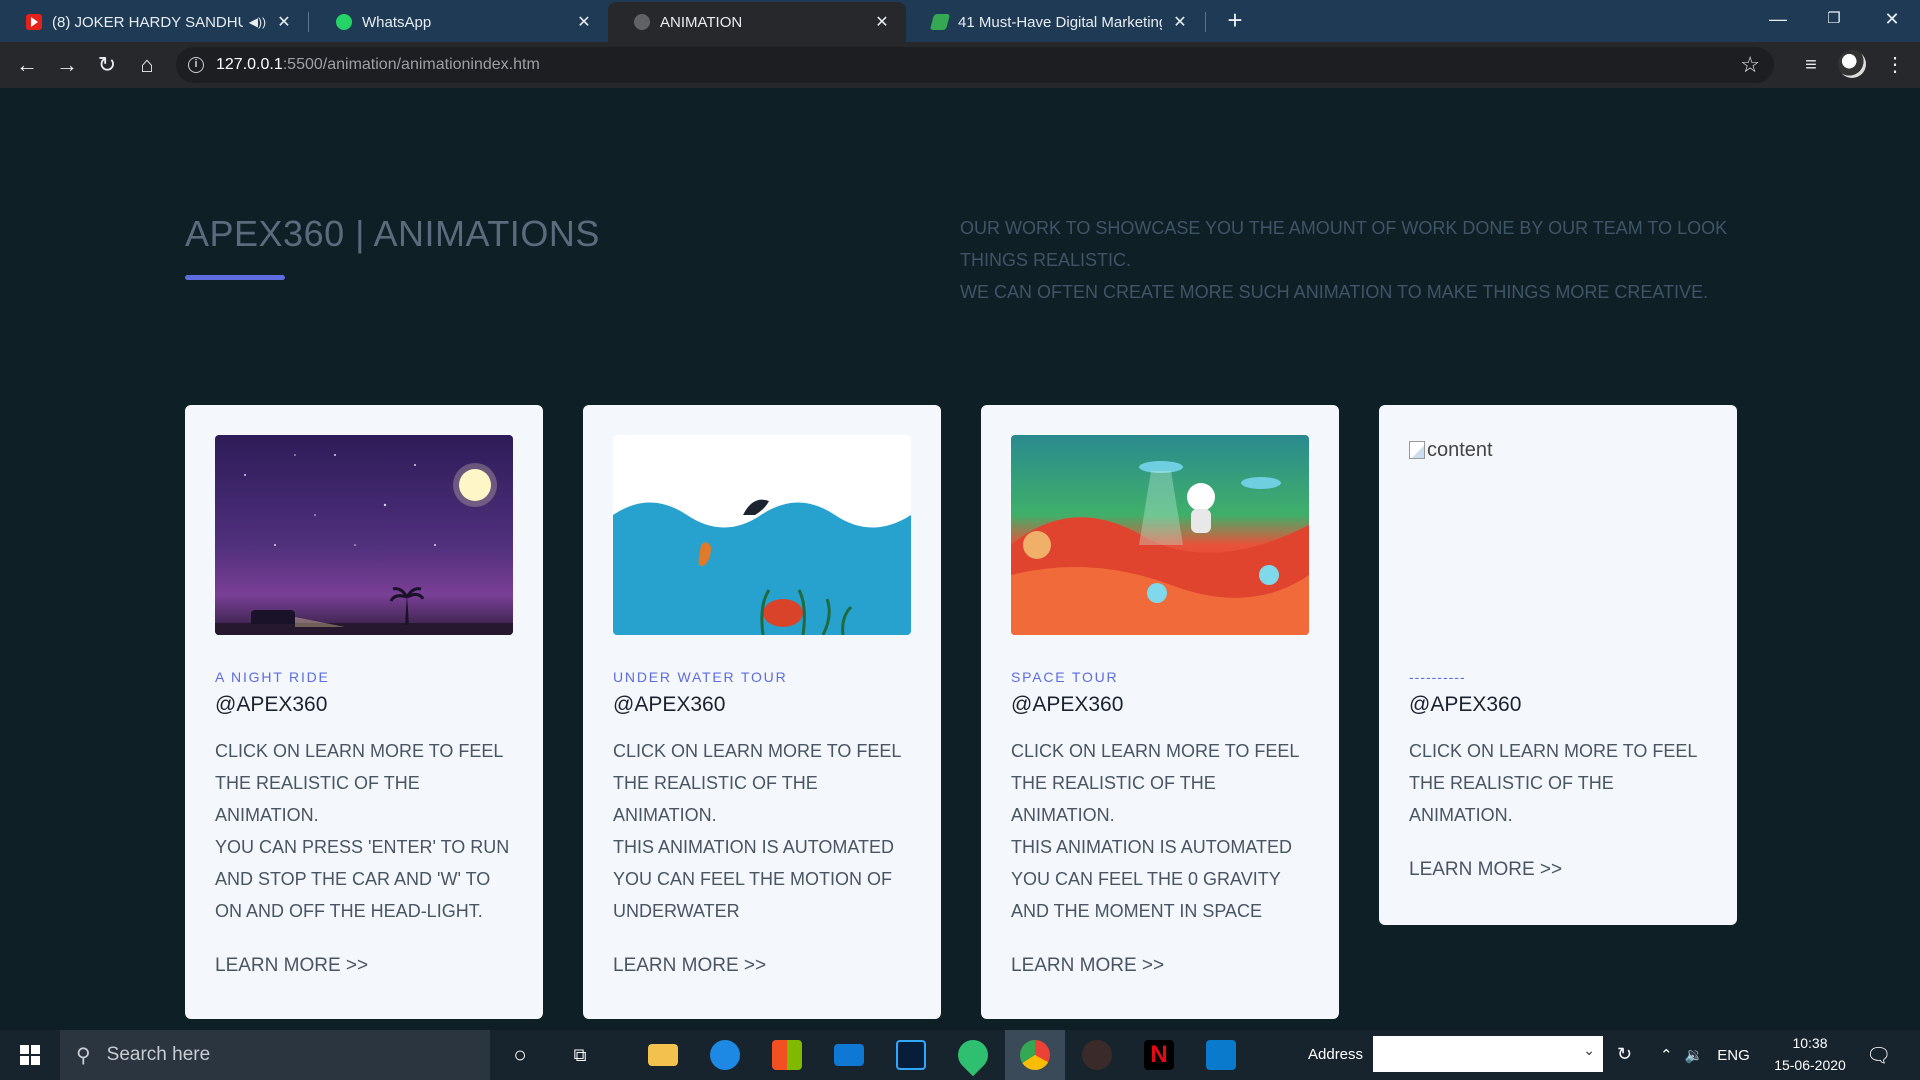  I want to click on tab-whatsapp: WhatsApp ✕, so click(459, 22).